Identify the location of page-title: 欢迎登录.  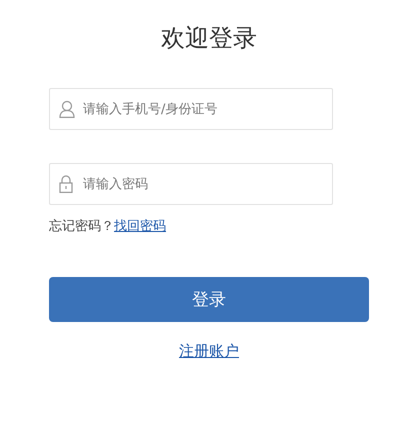
(209, 38).